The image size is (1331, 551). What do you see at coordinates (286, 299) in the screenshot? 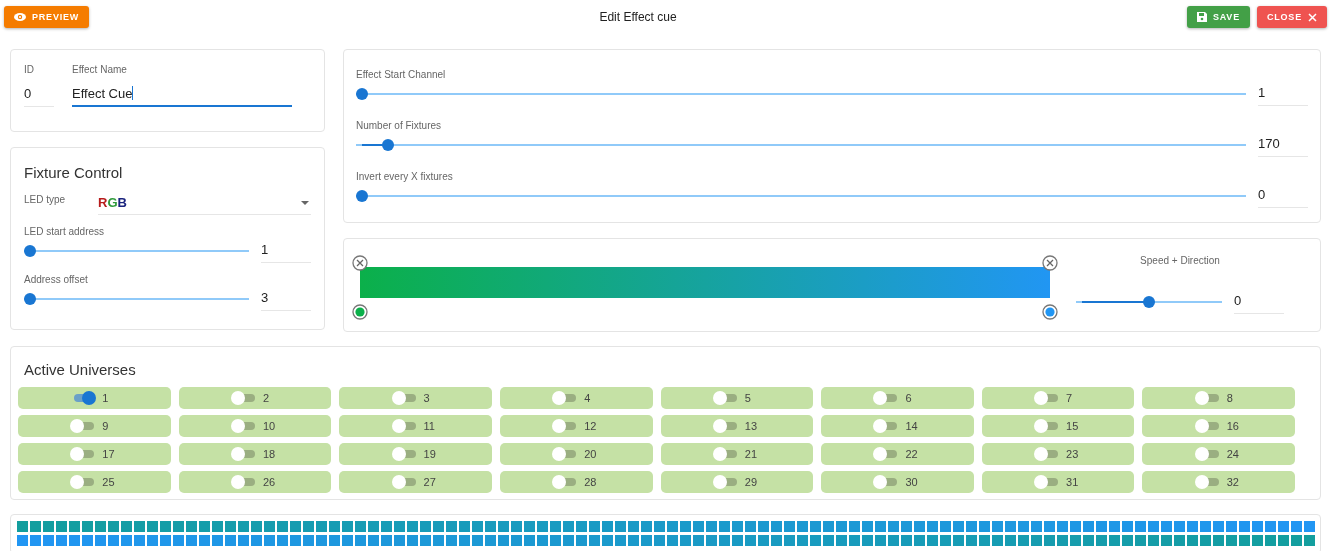
I see `value-field: 3` at bounding box center [286, 299].